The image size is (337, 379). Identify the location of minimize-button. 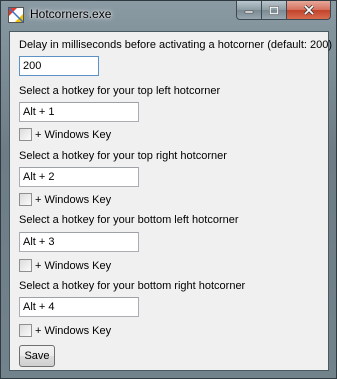
(249, 10).